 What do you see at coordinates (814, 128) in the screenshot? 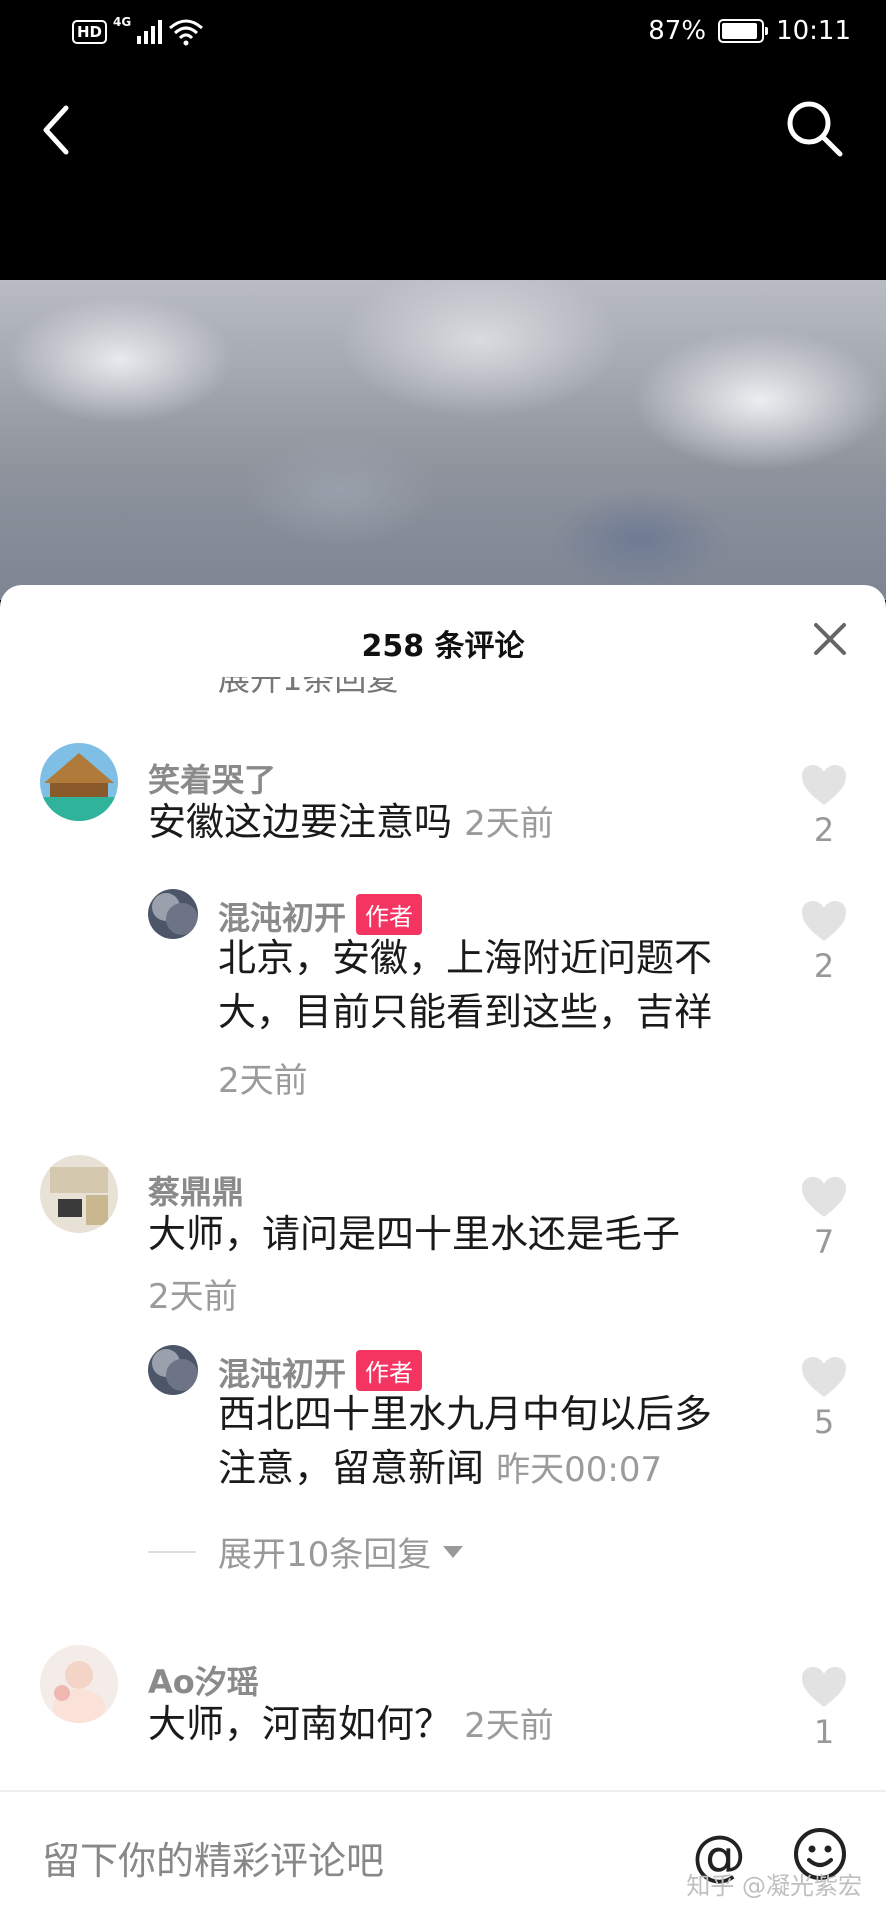
I see `search-icon` at bounding box center [814, 128].